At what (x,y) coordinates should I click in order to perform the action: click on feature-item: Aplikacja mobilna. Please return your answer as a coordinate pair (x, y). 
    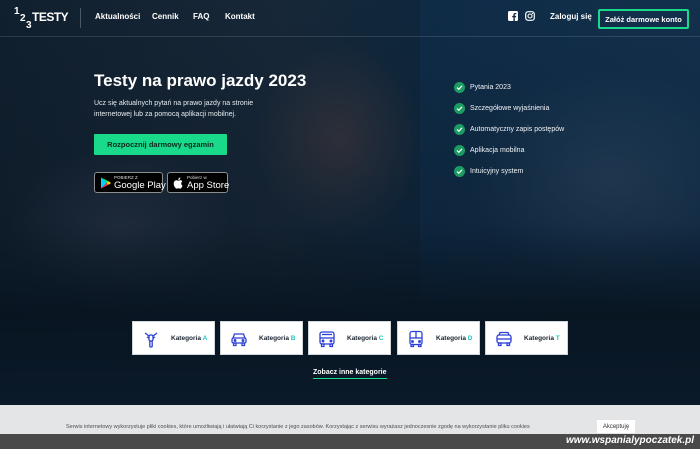
    Looking at the image, I should click on (489, 150).